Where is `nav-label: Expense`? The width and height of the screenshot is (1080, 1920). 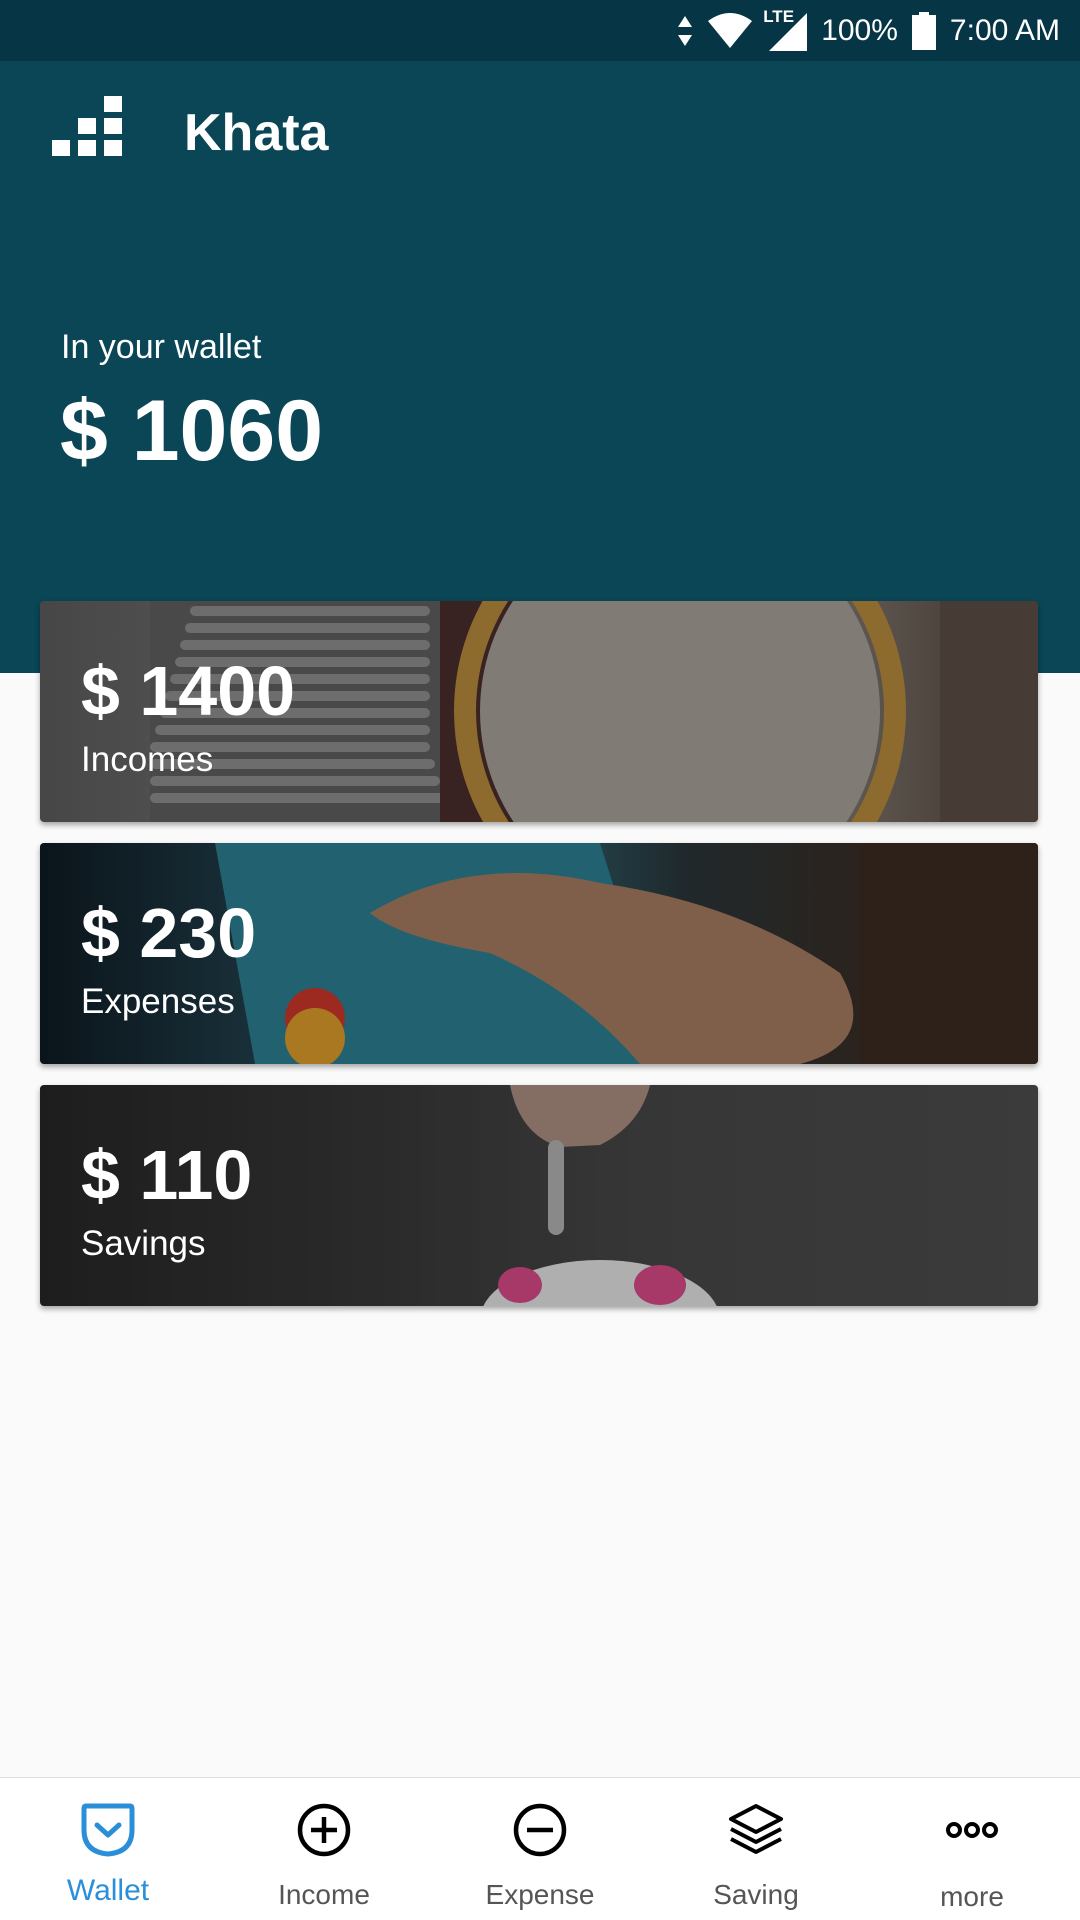 nav-label: Expense is located at coordinates (540, 1894).